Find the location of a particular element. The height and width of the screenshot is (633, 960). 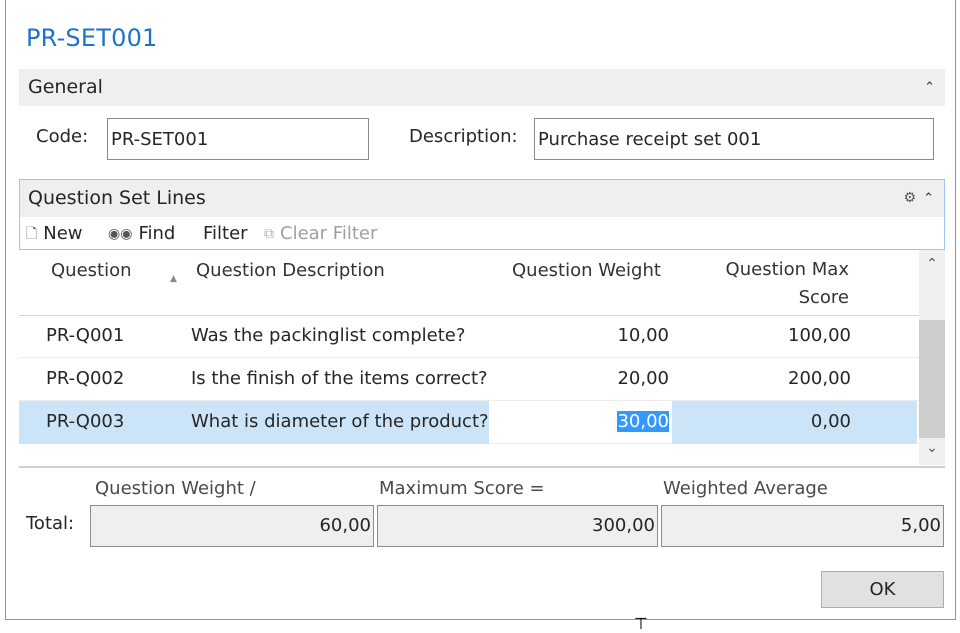

scroll-down-icon: ⌄ is located at coordinates (932, 448).